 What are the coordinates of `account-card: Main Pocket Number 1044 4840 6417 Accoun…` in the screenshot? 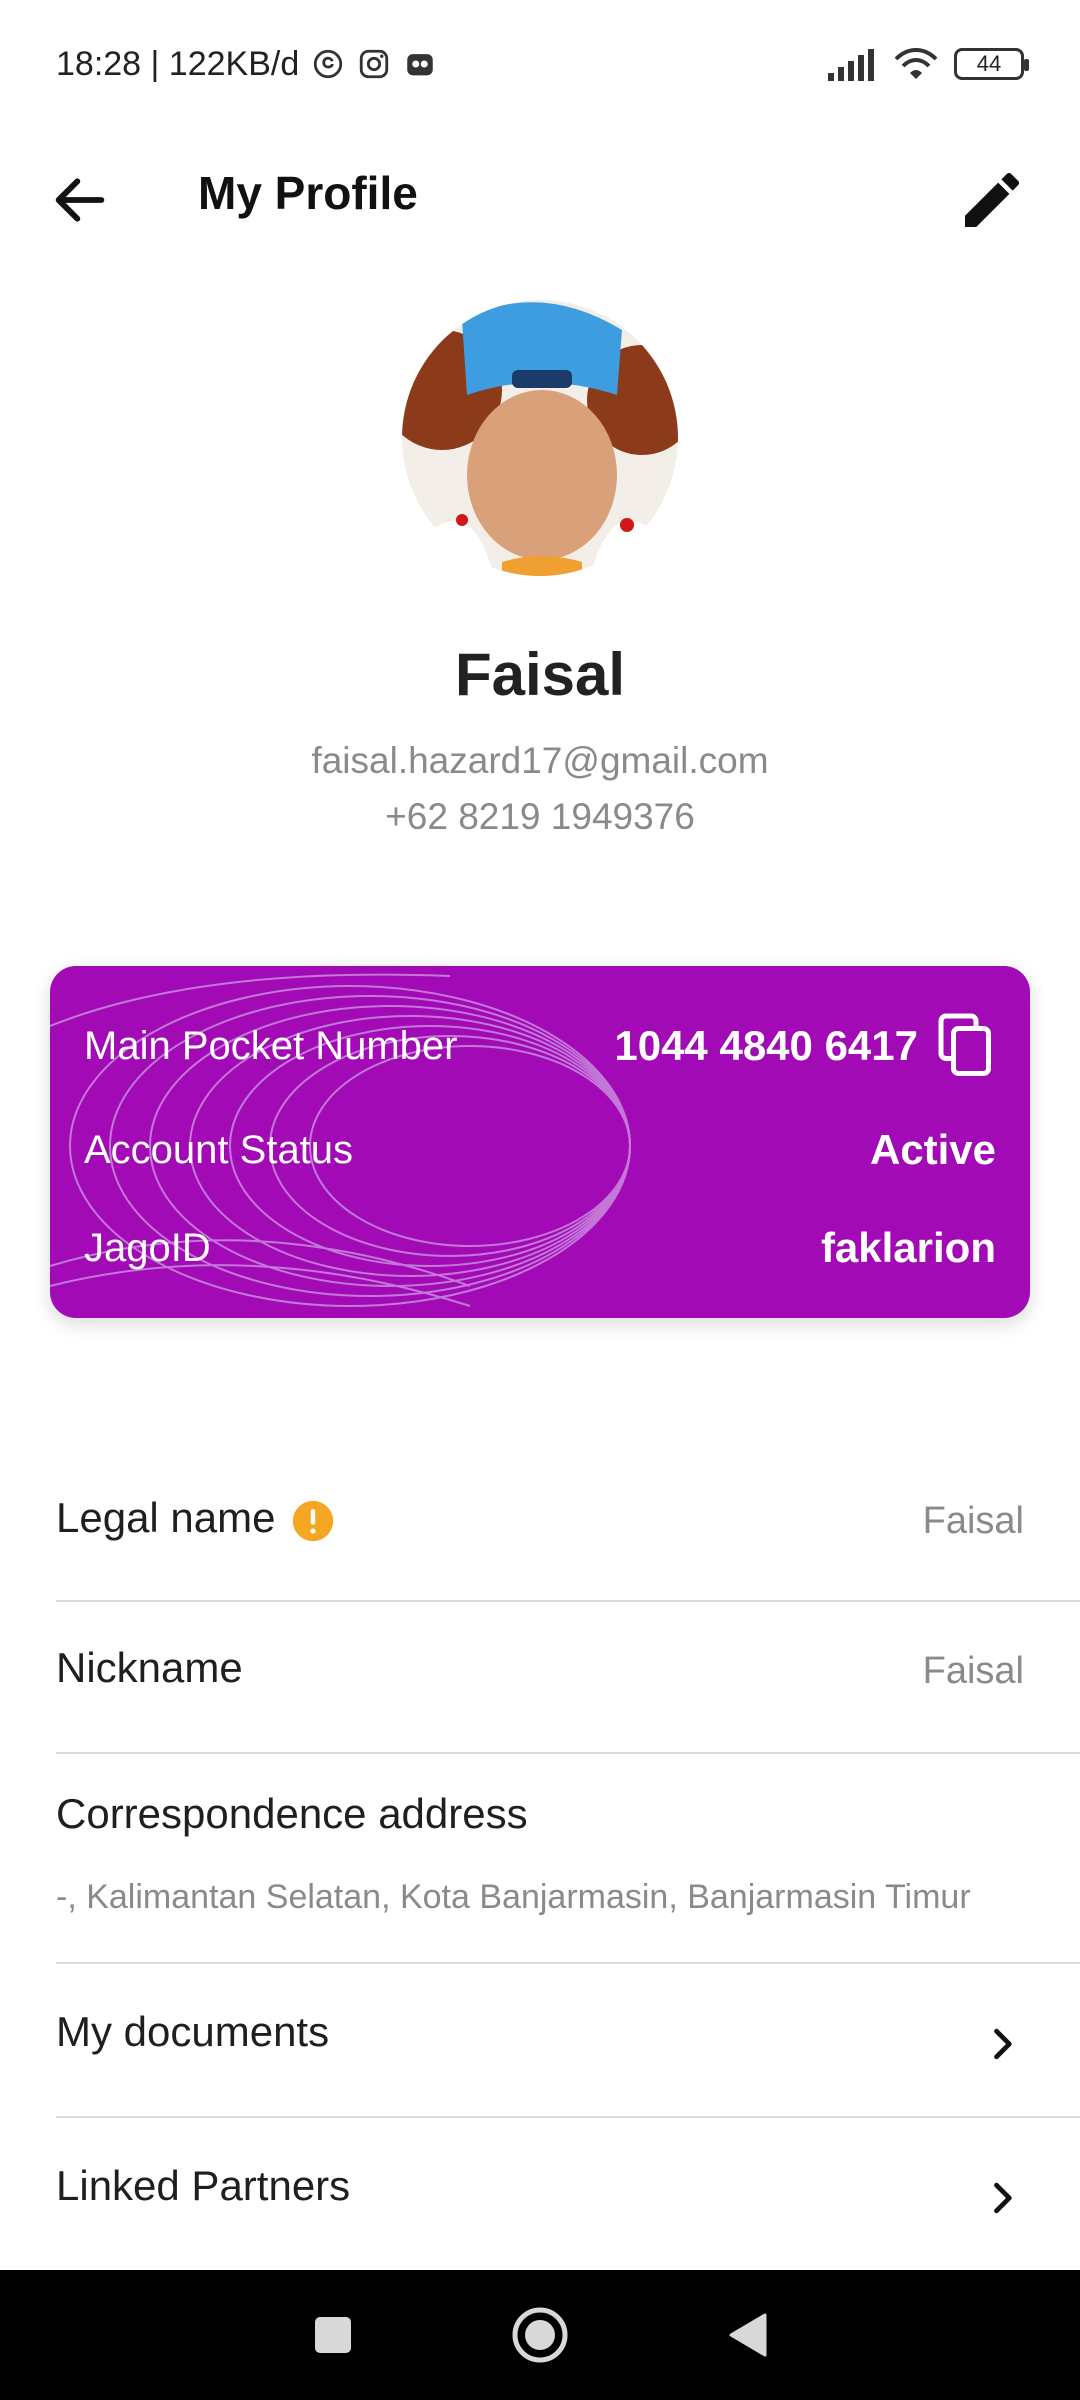 It's located at (540, 1142).